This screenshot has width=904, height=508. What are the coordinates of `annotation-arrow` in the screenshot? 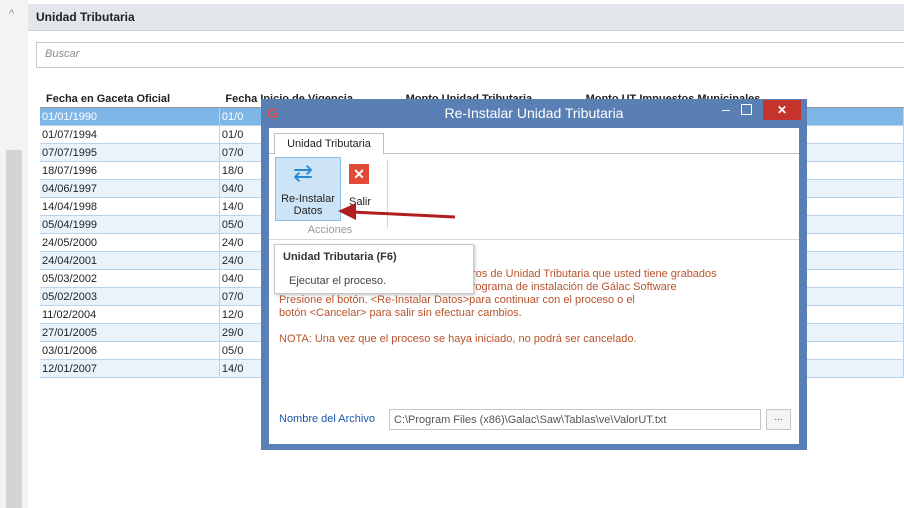 It's located at (397, 211).